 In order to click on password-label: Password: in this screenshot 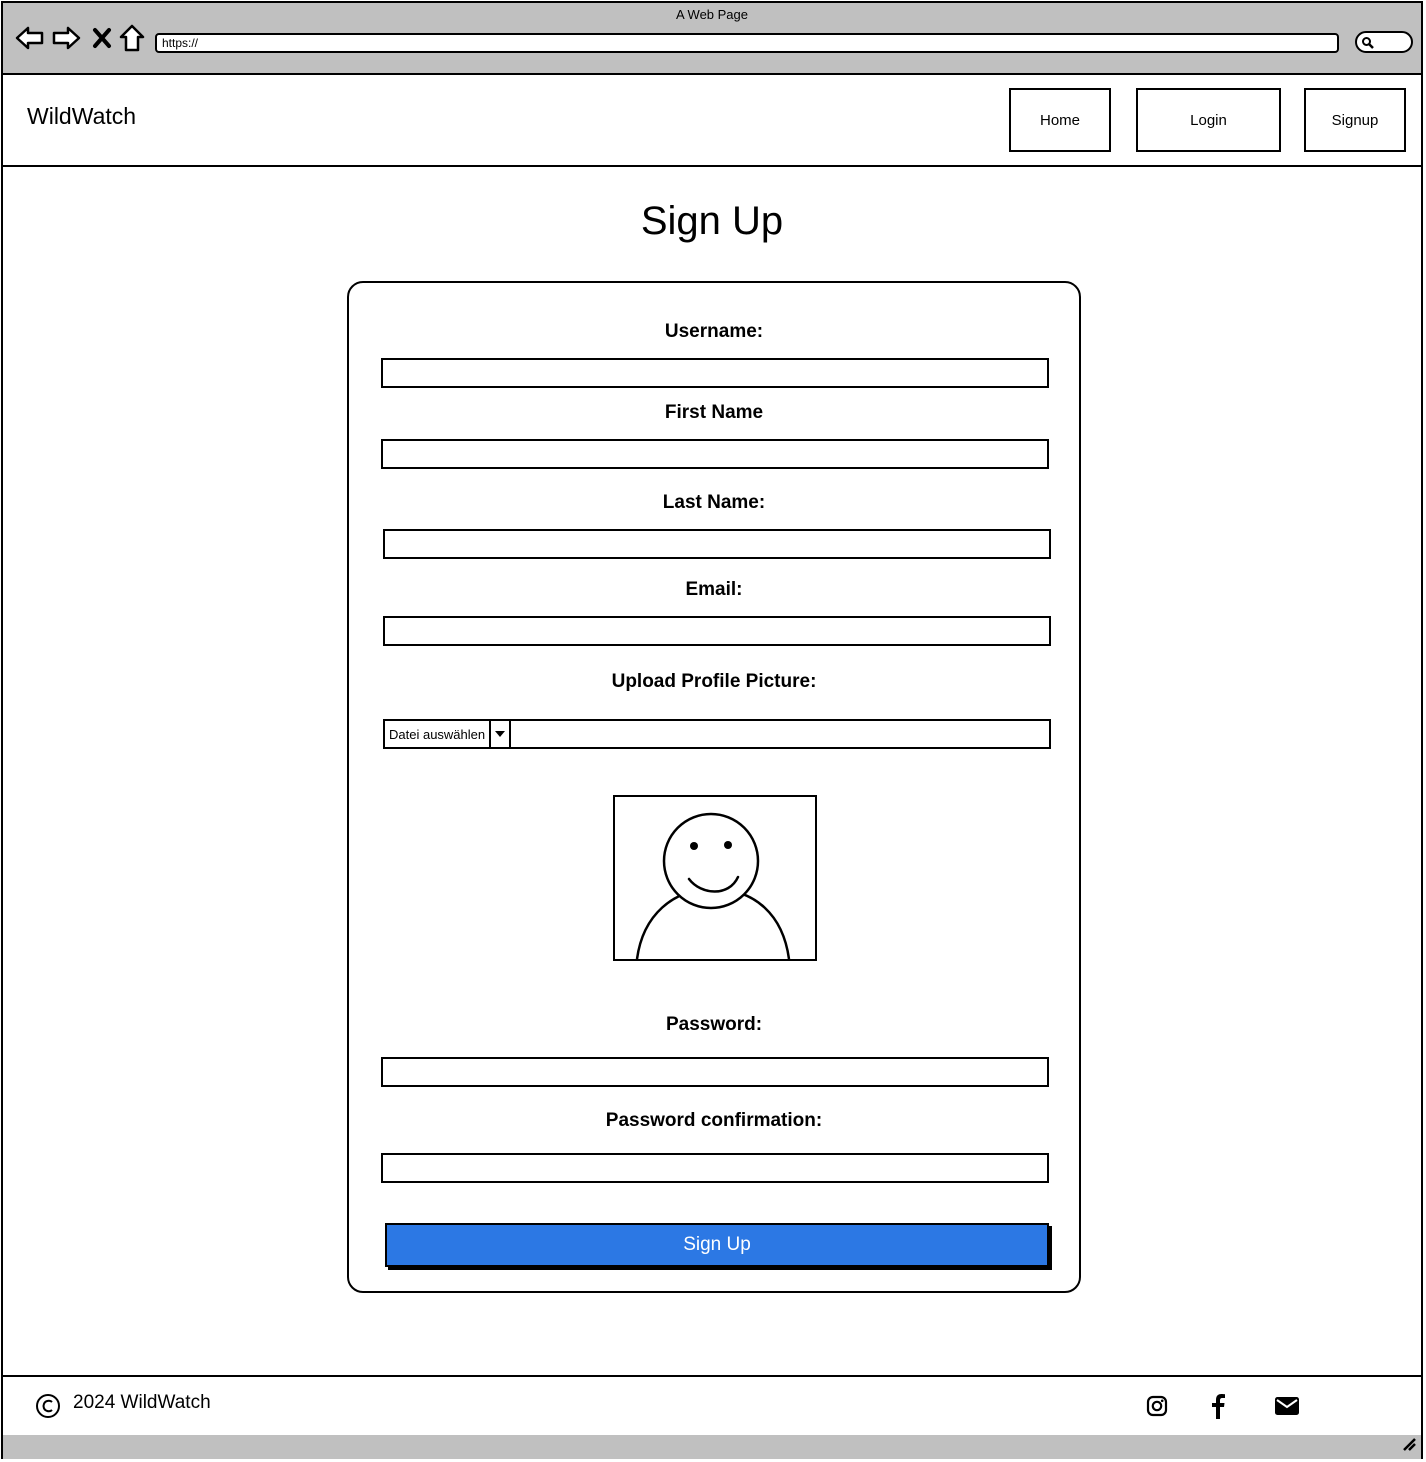, I will do `click(714, 1024)`.